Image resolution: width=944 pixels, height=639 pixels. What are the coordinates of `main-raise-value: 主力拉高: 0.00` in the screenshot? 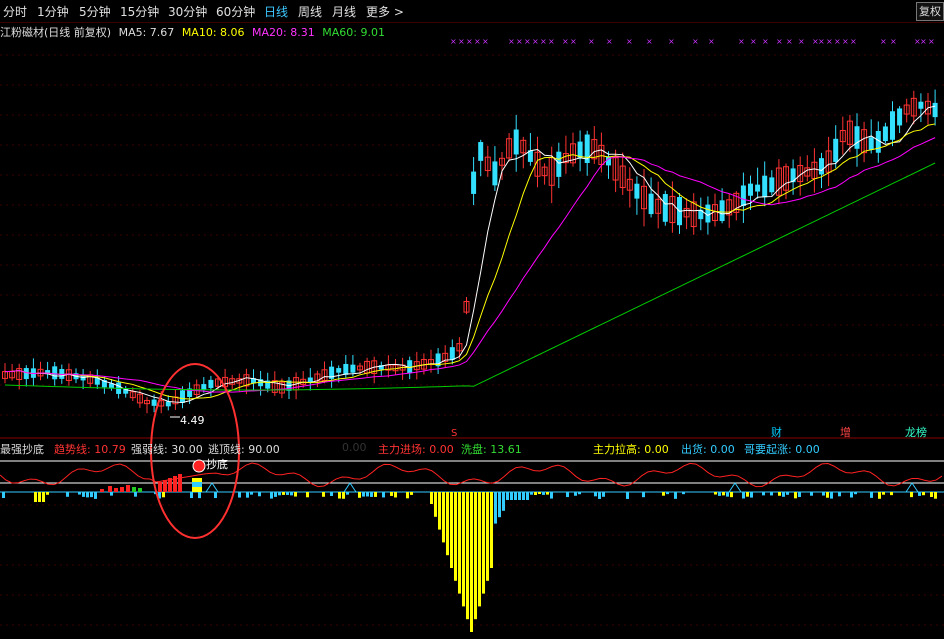 It's located at (631, 449).